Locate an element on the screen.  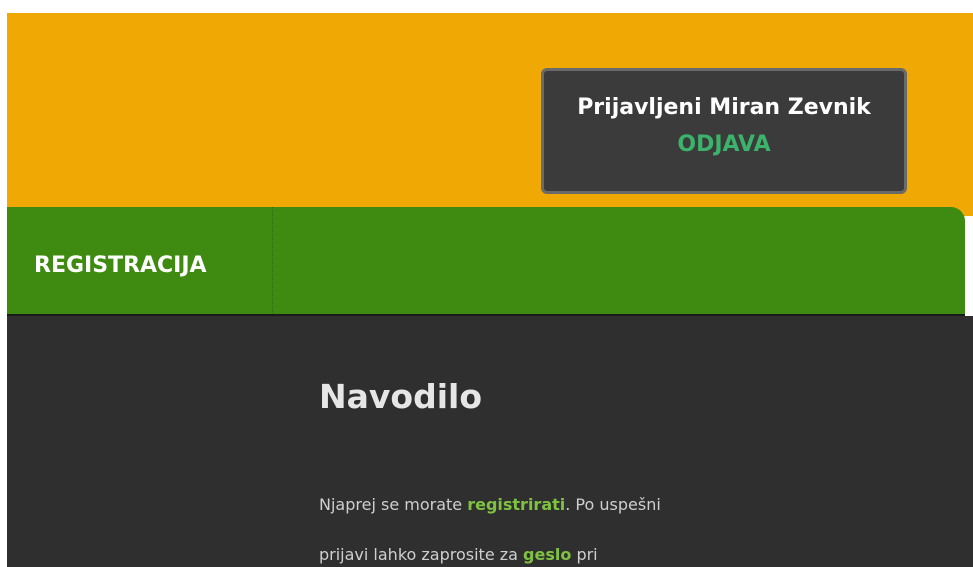
password-link: geslo is located at coordinates (547, 554).